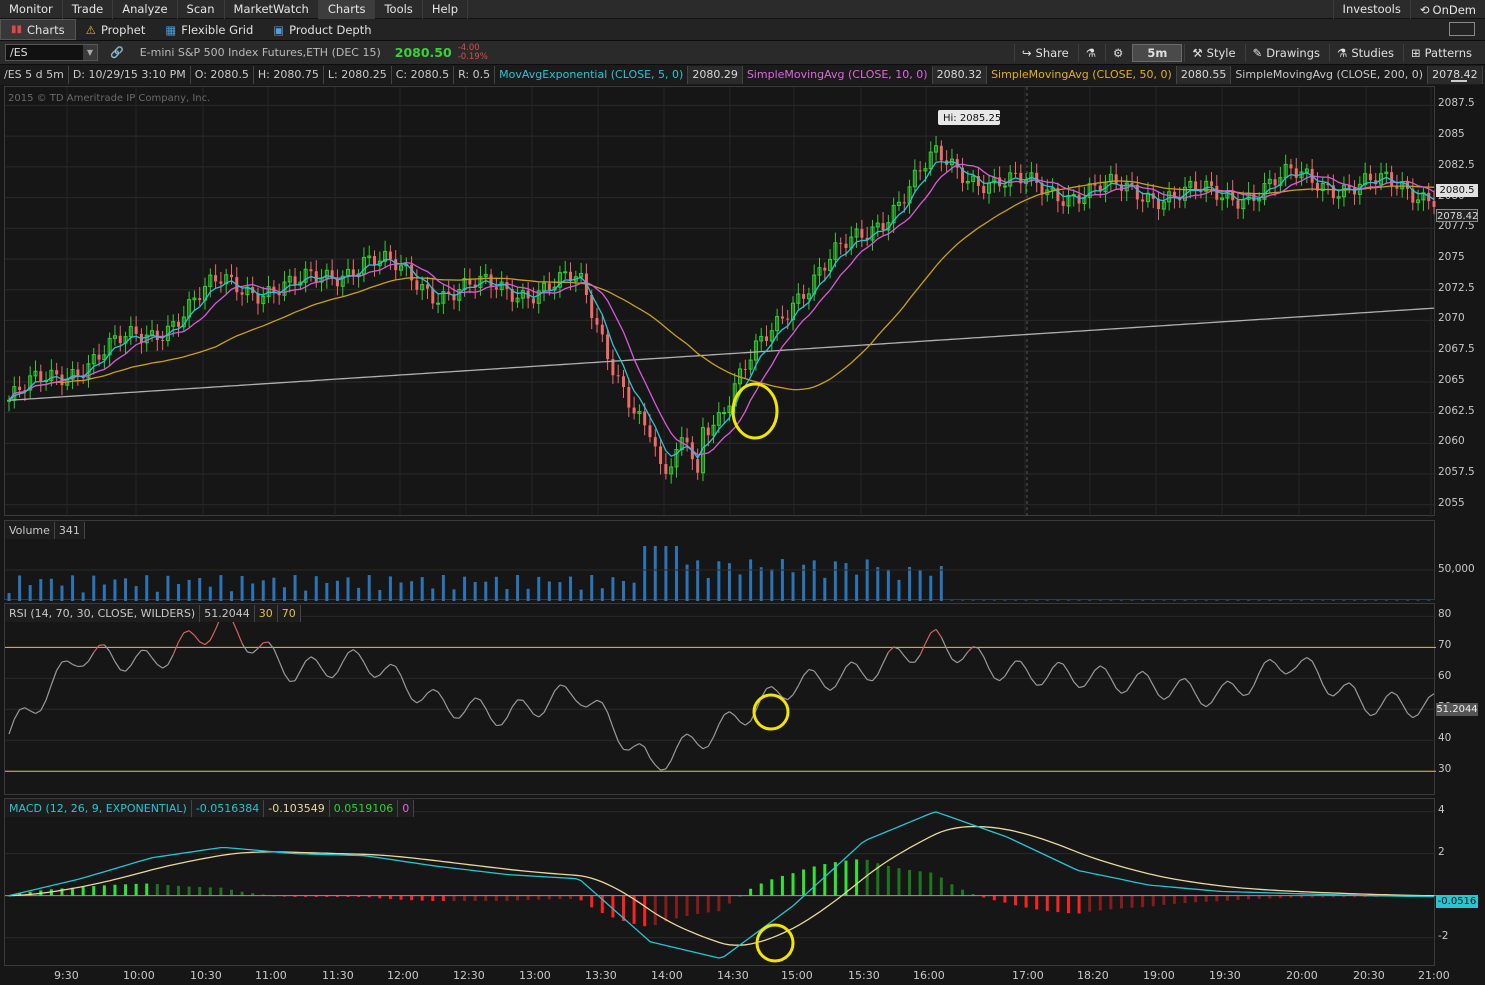  What do you see at coordinates (201, 9) in the screenshot?
I see `menu-scan: Scan` at bounding box center [201, 9].